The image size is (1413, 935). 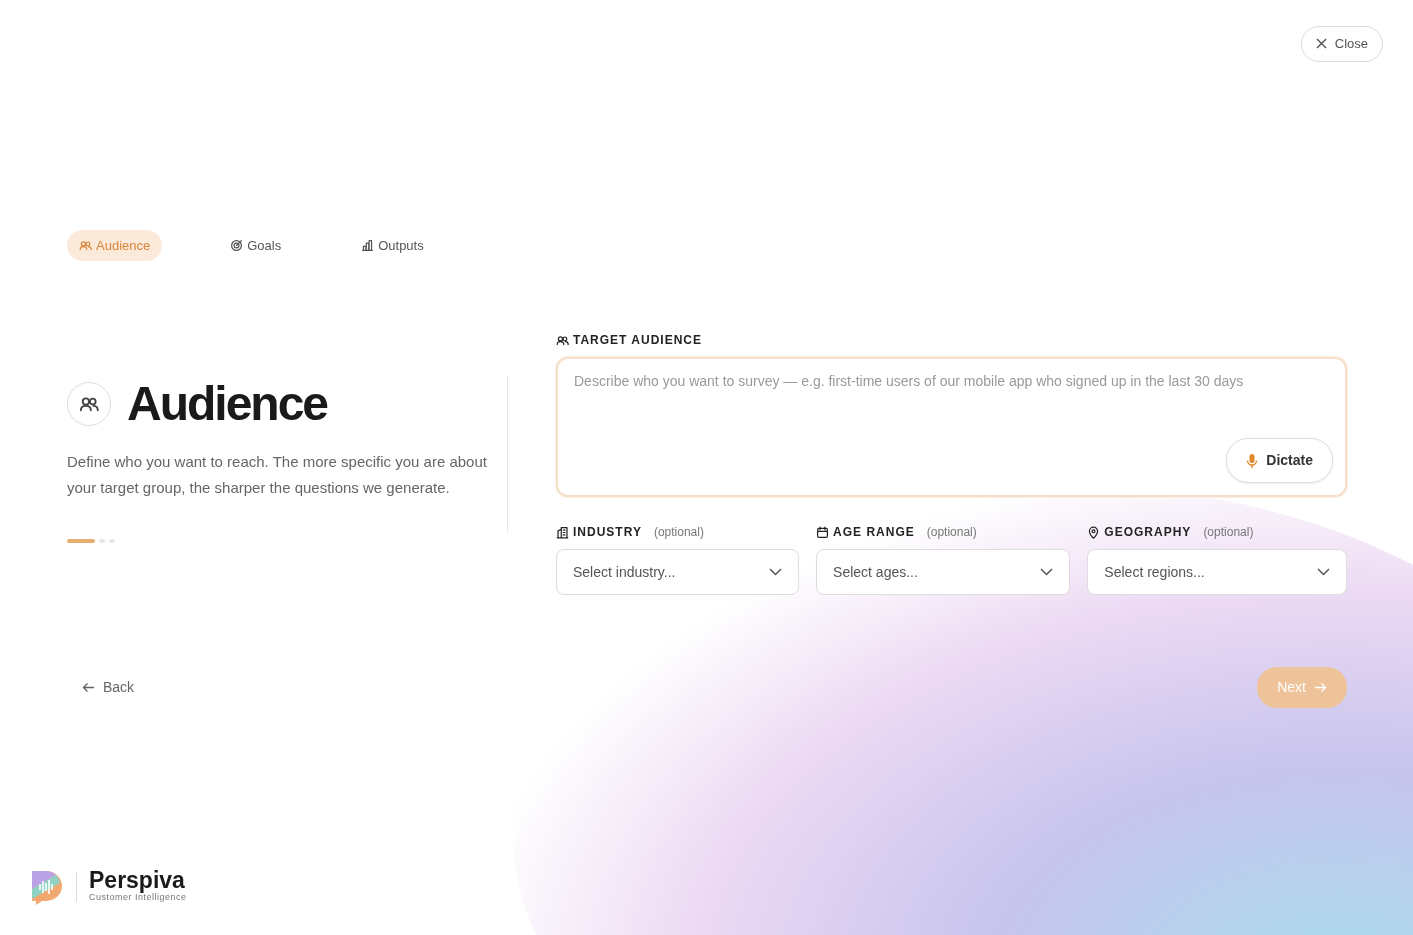 What do you see at coordinates (1094, 532) in the screenshot?
I see `location-pin-icon` at bounding box center [1094, 532].